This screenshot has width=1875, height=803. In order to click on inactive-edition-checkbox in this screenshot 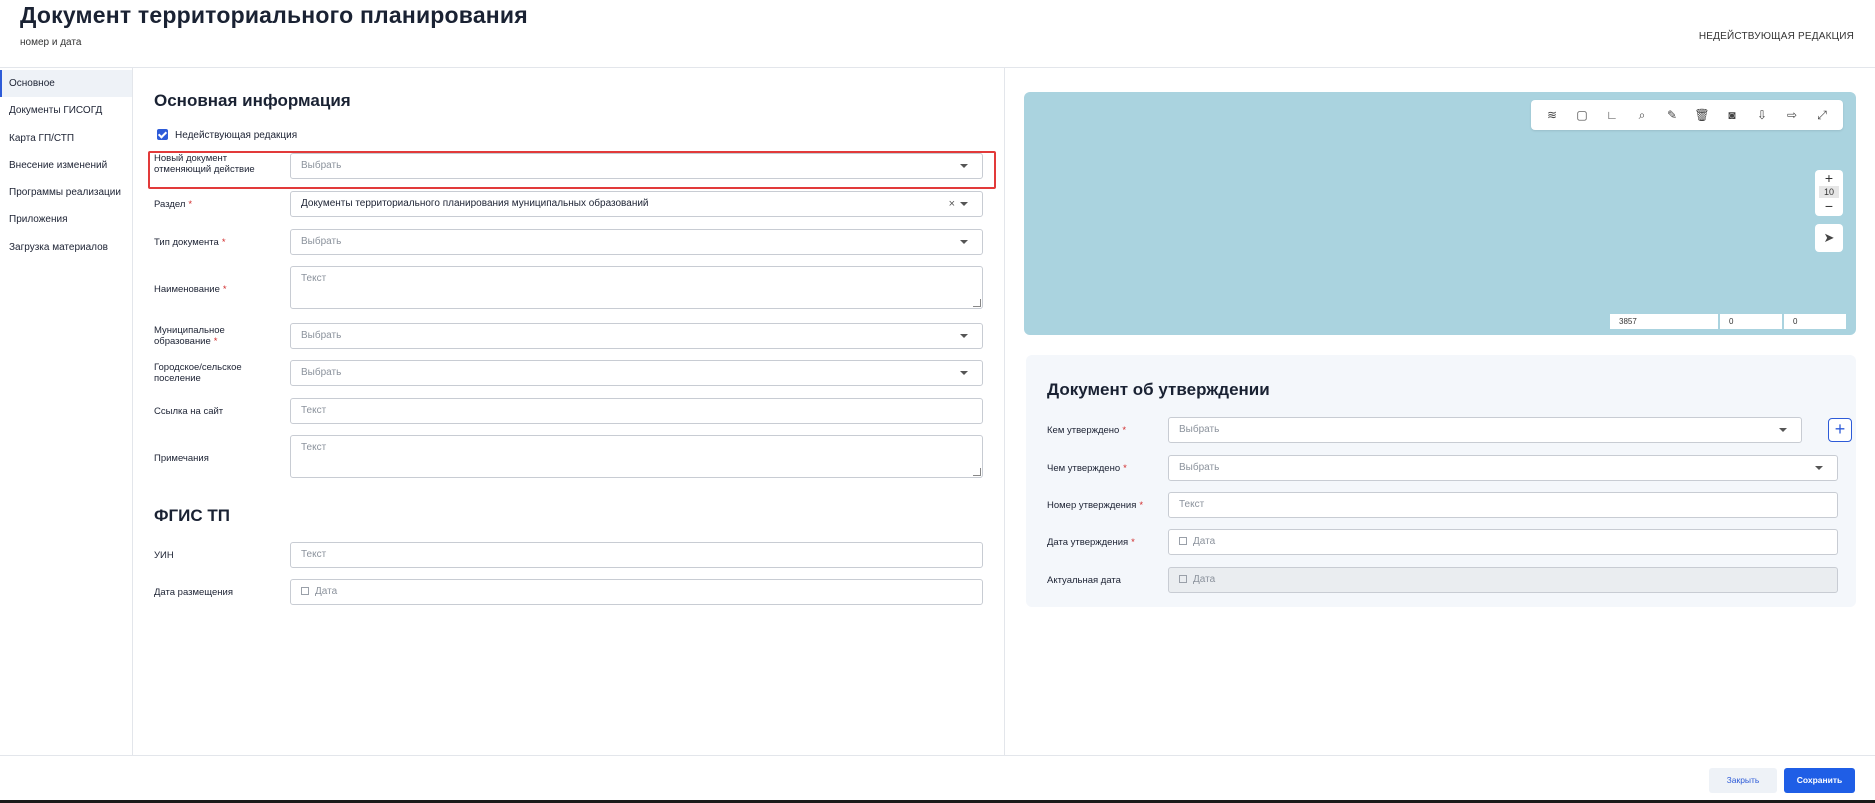, I will do `click(162, 134)`.